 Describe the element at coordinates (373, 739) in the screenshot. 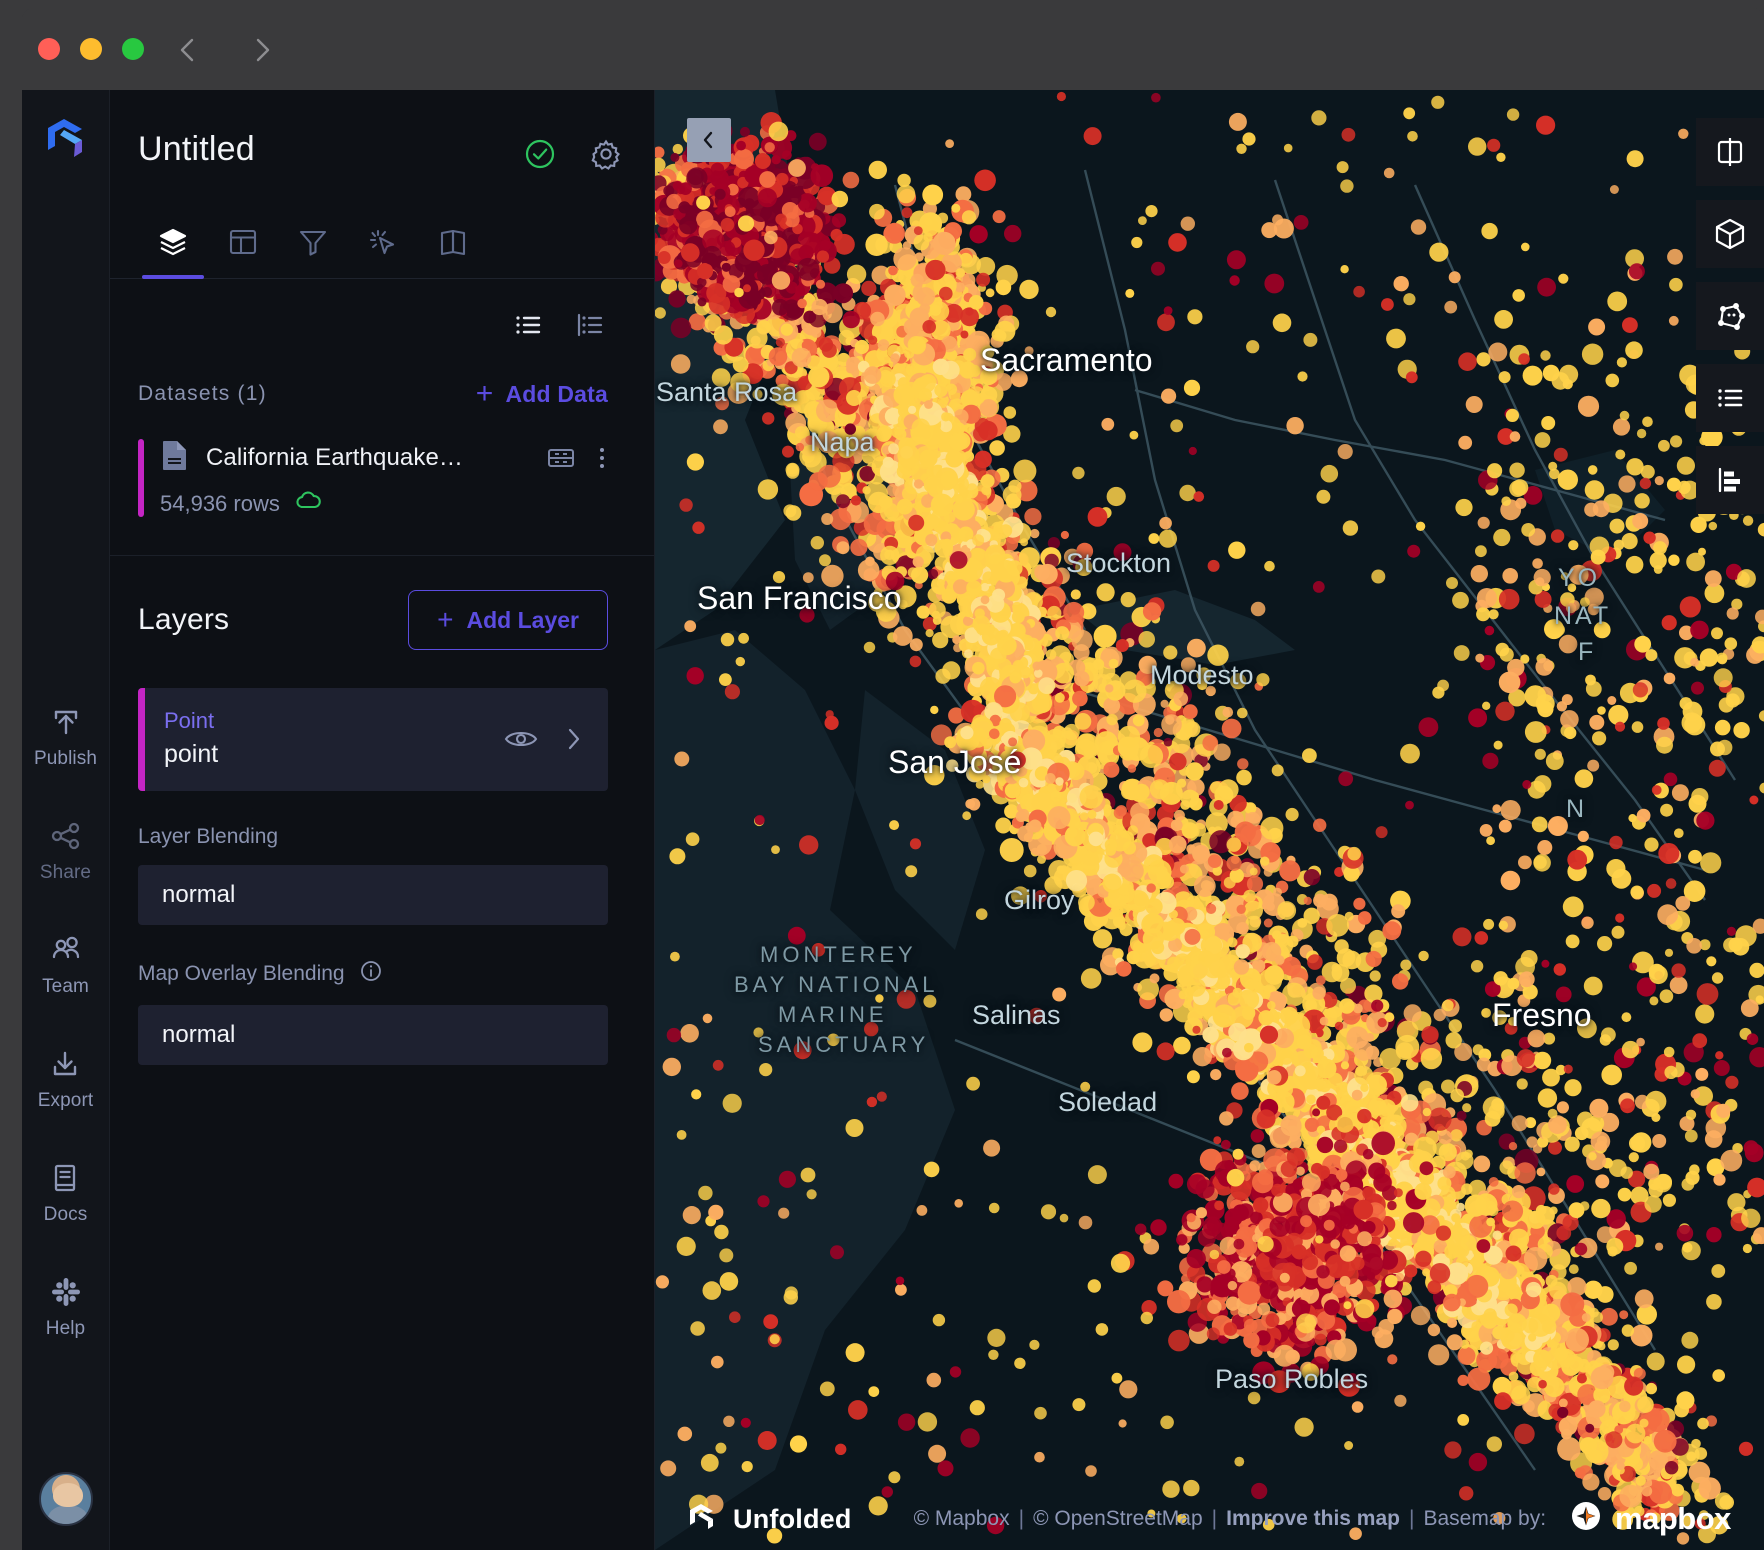

I see `layer-card-point: Point point` at that location.